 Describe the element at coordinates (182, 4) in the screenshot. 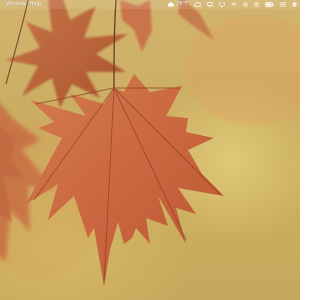

I see `weather-temperature: 78°F` at that location.